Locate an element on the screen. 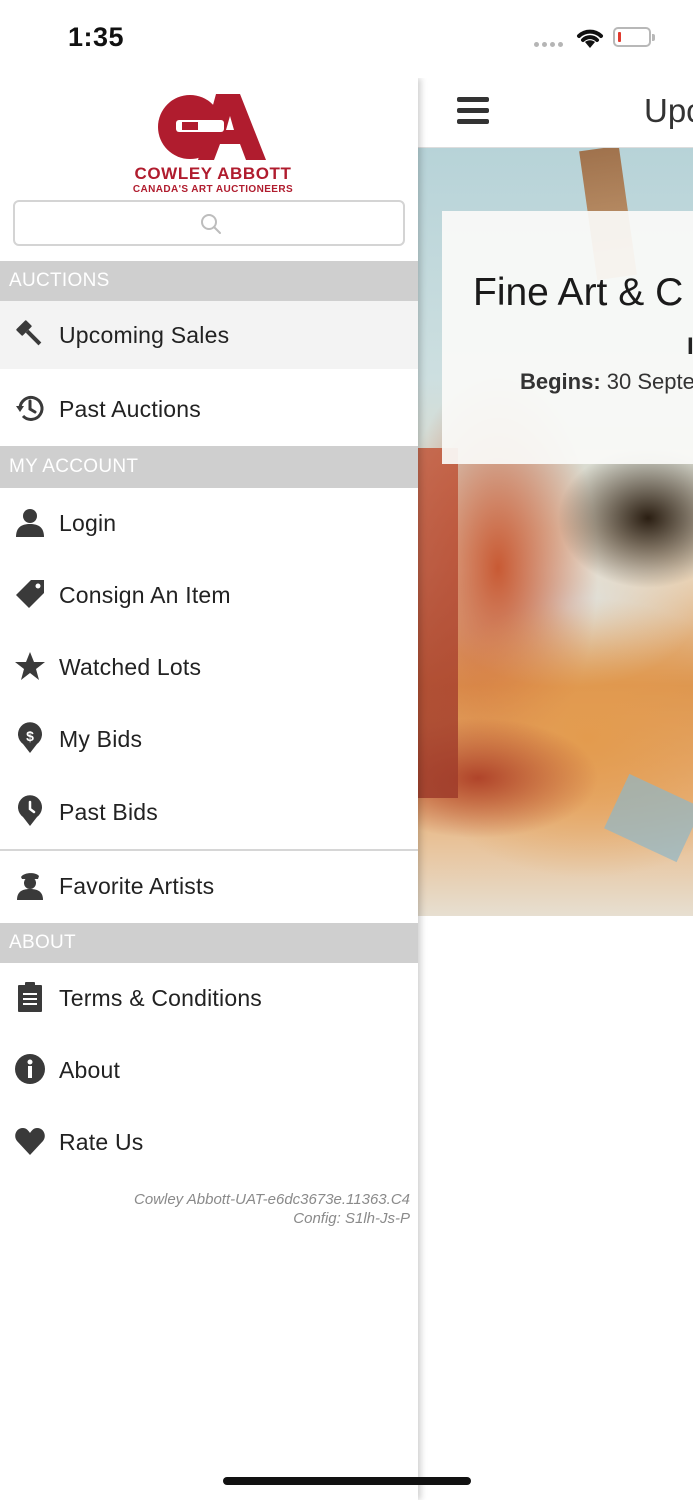  menu-item-label: Past Auctions is located at coordinates (130, 409).